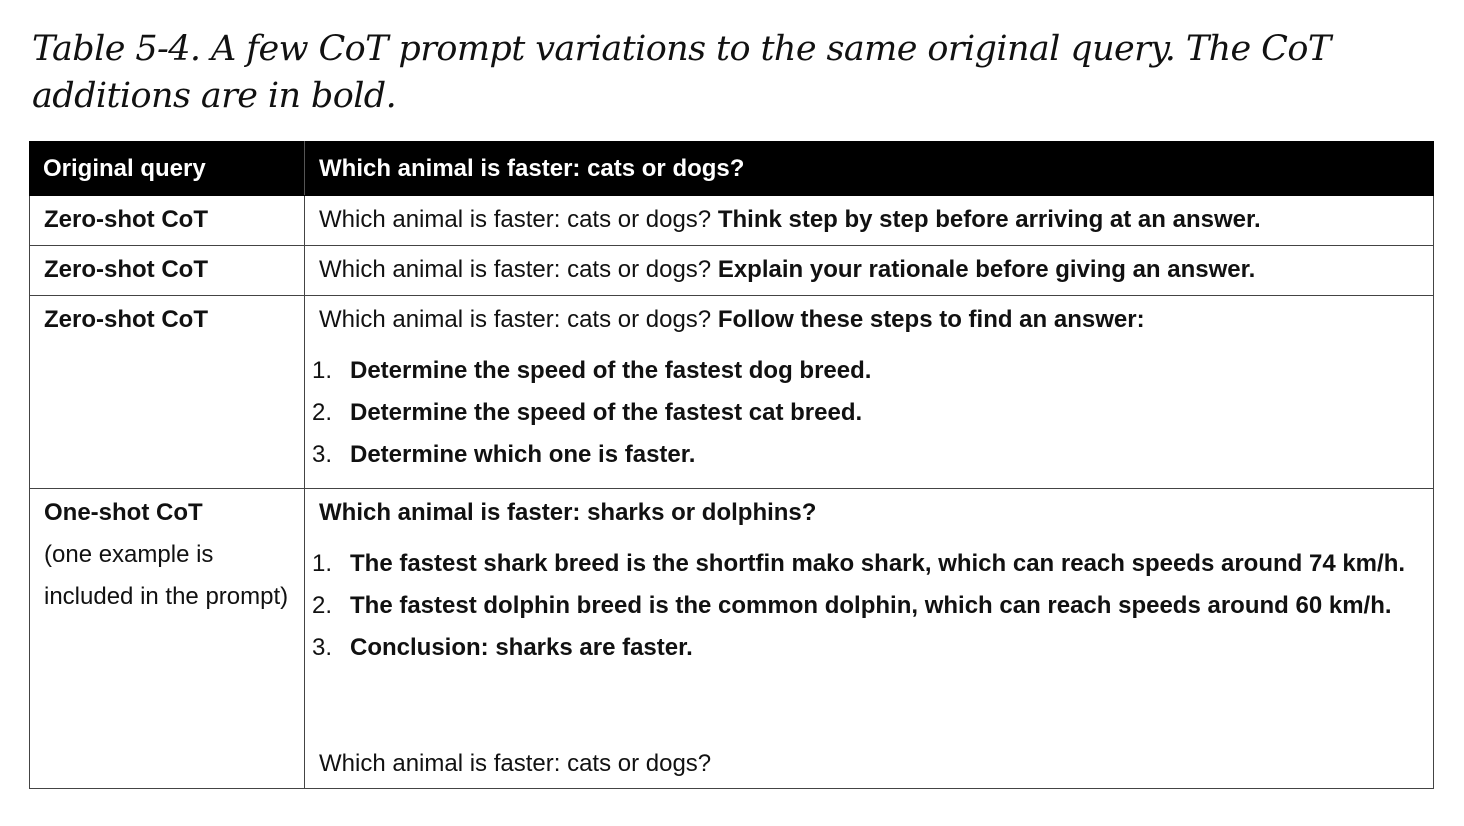  I want to click on step-text: Determine which one is faster., so click(523, 454).